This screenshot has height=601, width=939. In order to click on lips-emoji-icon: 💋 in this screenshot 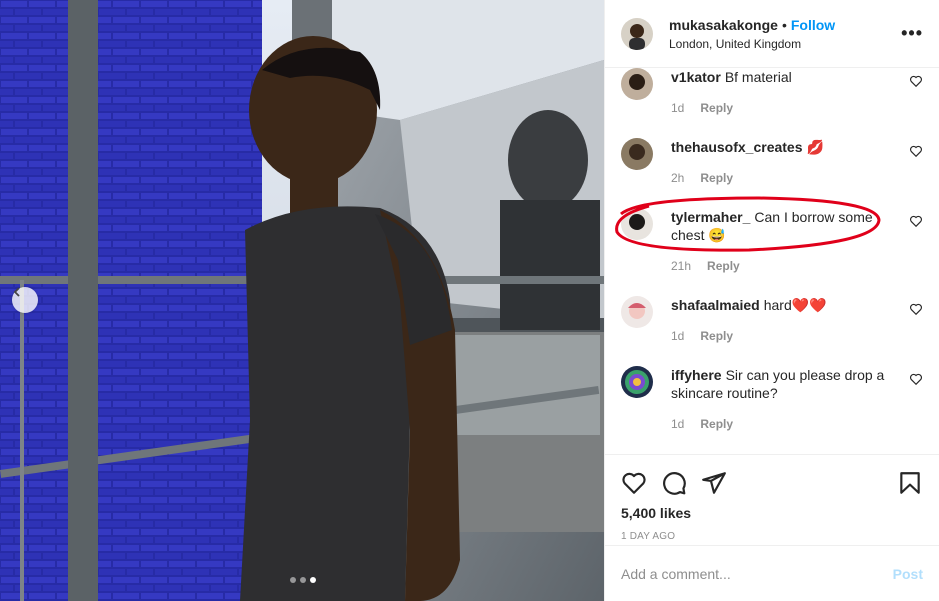, I will do `click(815, 147)`.